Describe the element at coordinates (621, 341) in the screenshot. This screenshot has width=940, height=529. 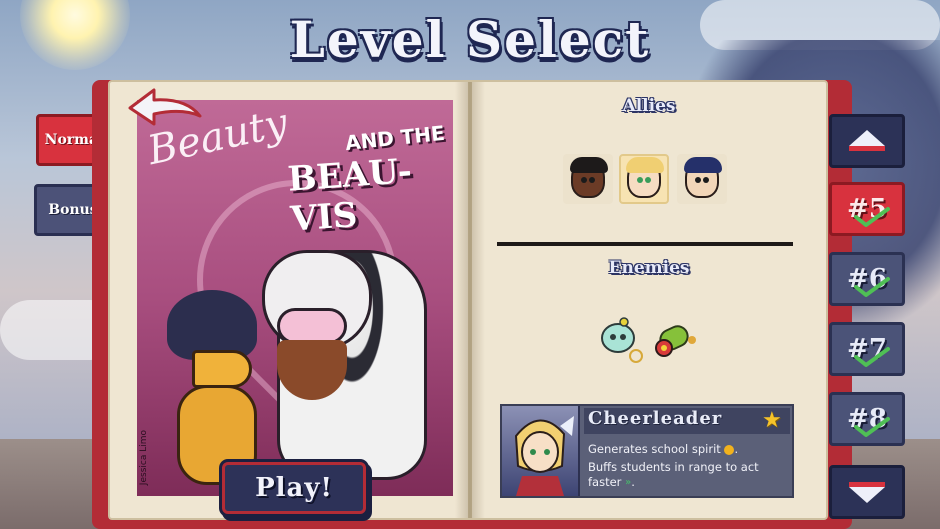
I see `enemy-ghost-icon` at that location.